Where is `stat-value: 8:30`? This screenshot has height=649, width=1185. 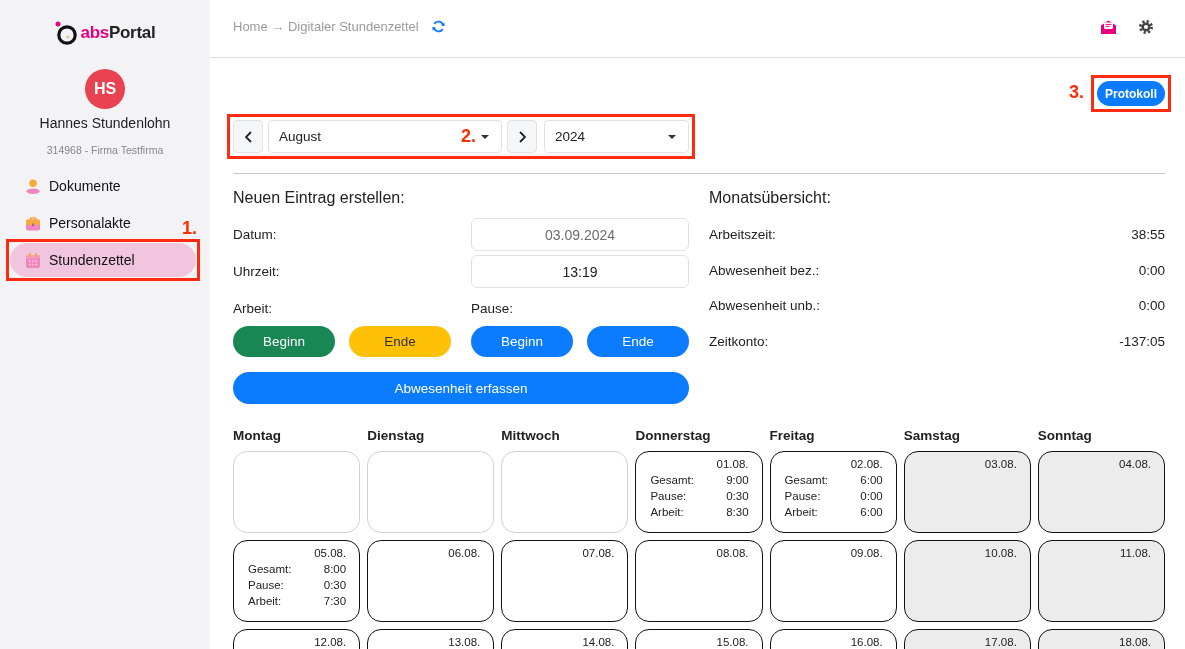 stat-value: 8:30 is located at coordinates (737, 512).